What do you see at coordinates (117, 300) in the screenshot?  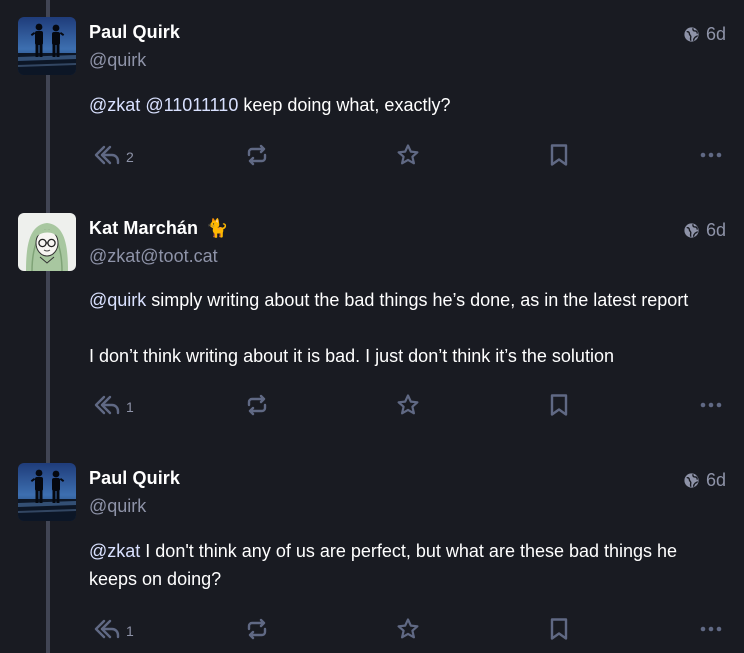 I see `mention-link: @quirk` at bounding box center [117, 300].